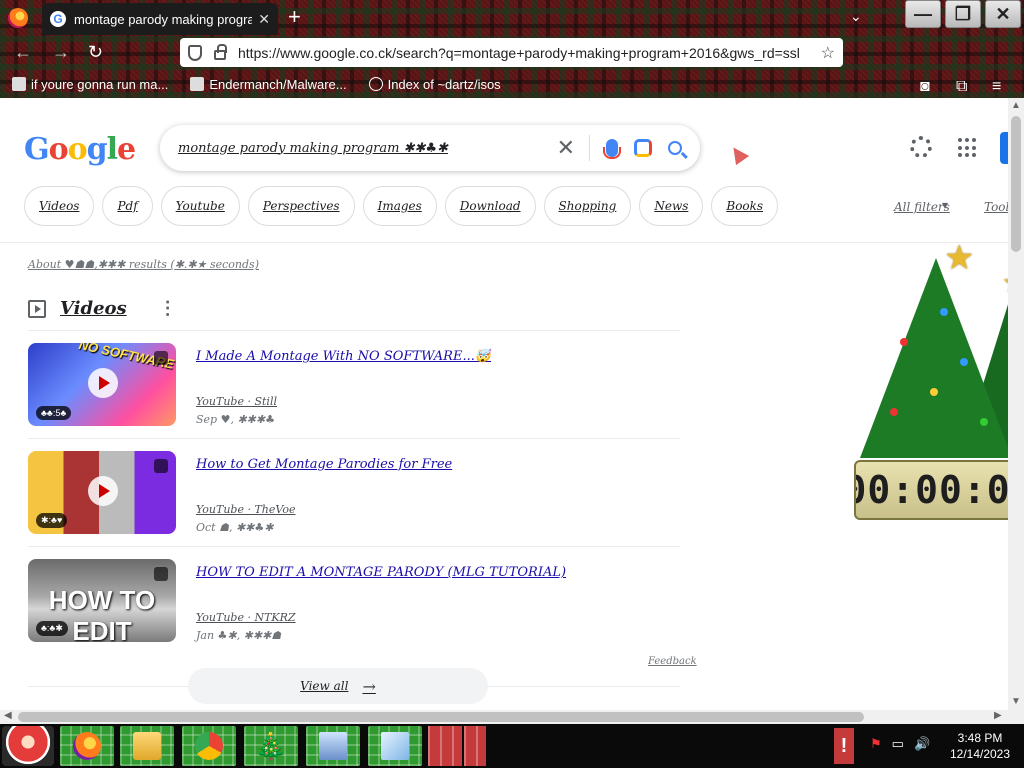  Describe the element at coordinates (1004, 148) in the screenshot. I see `sign-in-button` at that location.